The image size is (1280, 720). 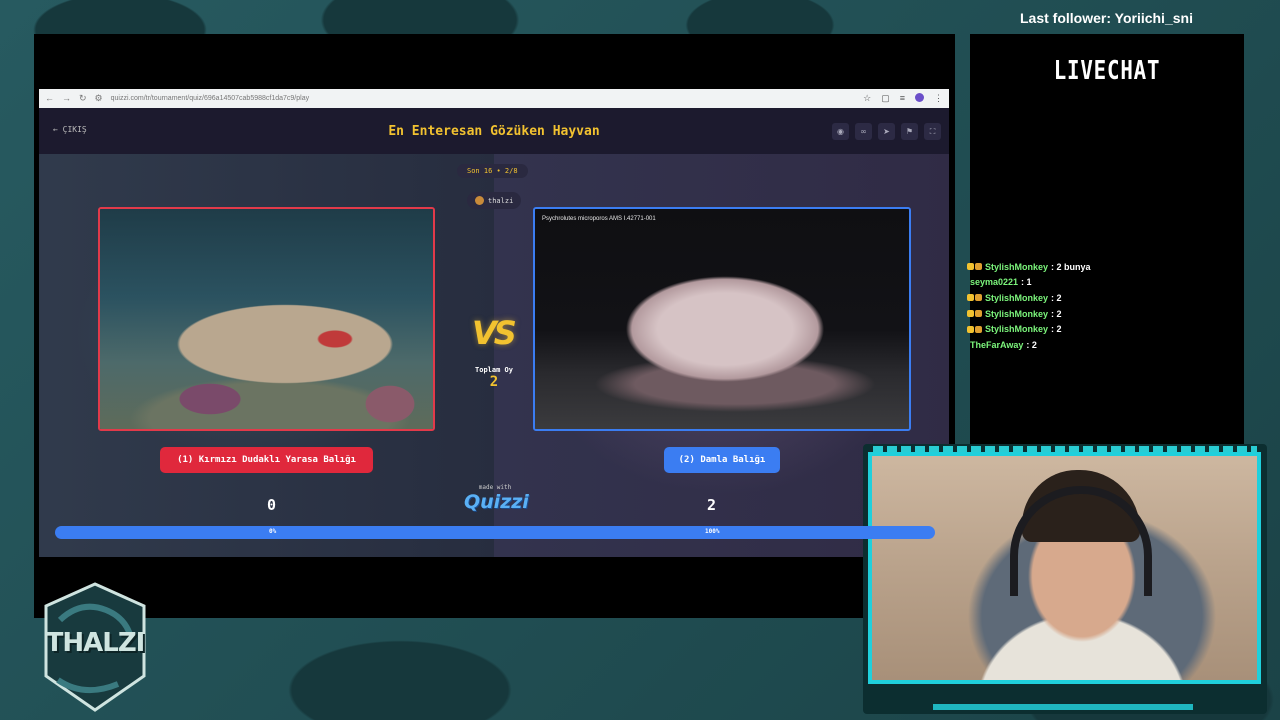 I want to click on host-badge: thalzi, so click(x=494, y=200).